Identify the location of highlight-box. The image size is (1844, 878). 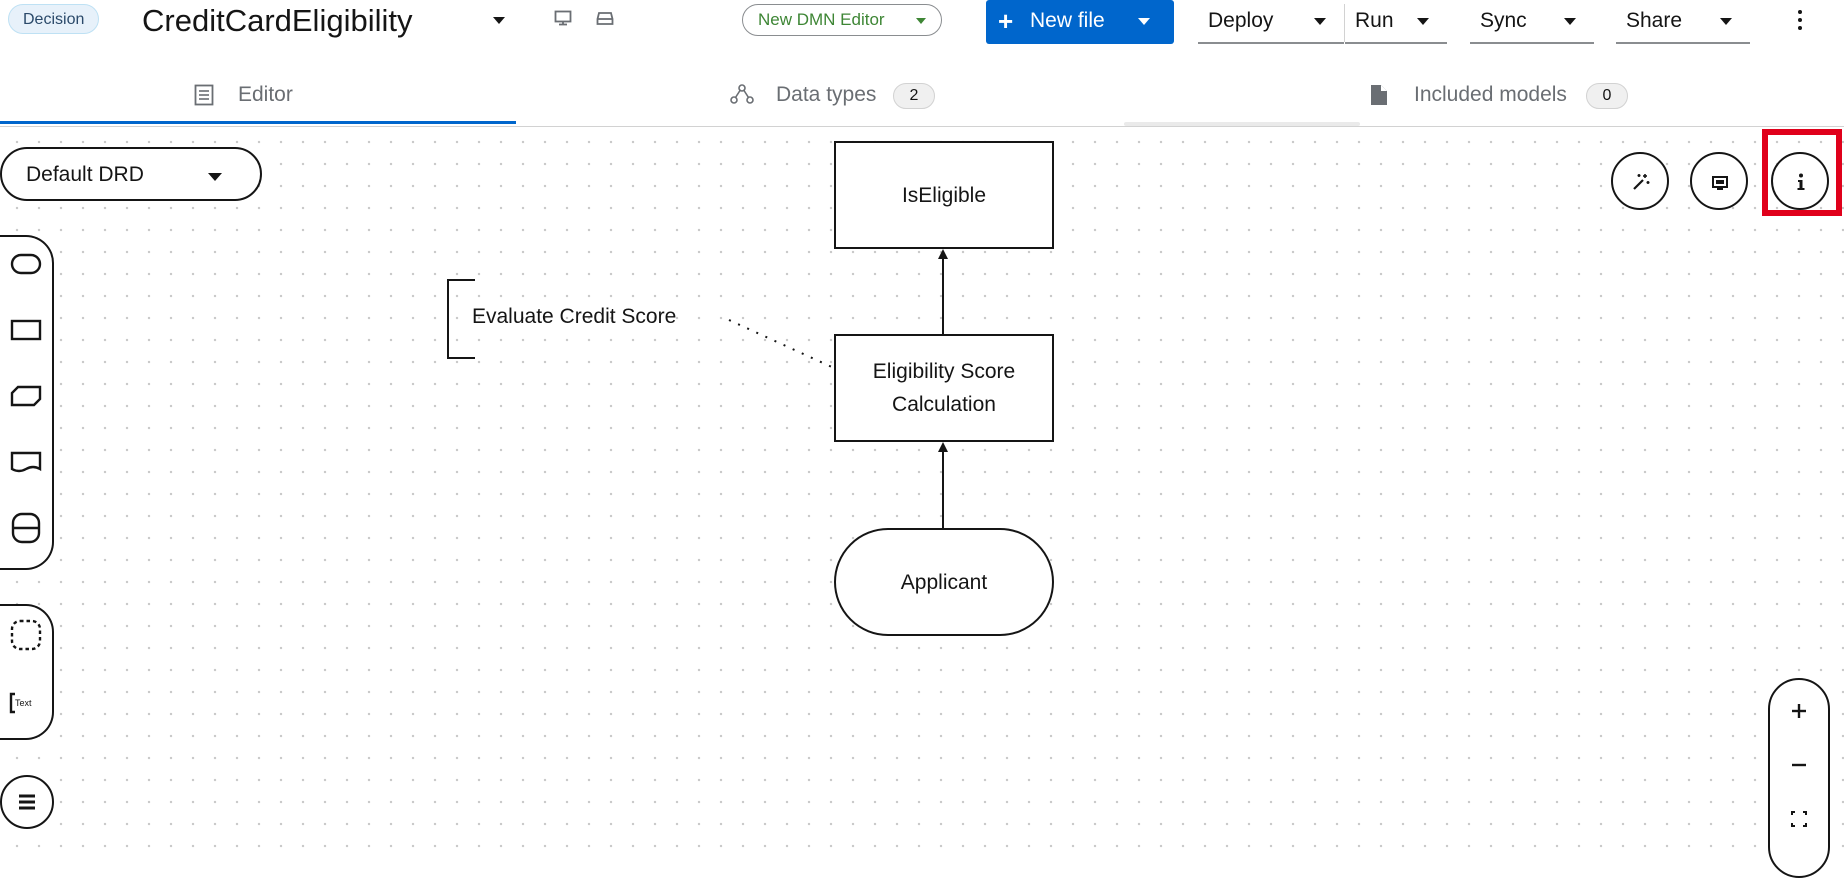
(1802, 172).